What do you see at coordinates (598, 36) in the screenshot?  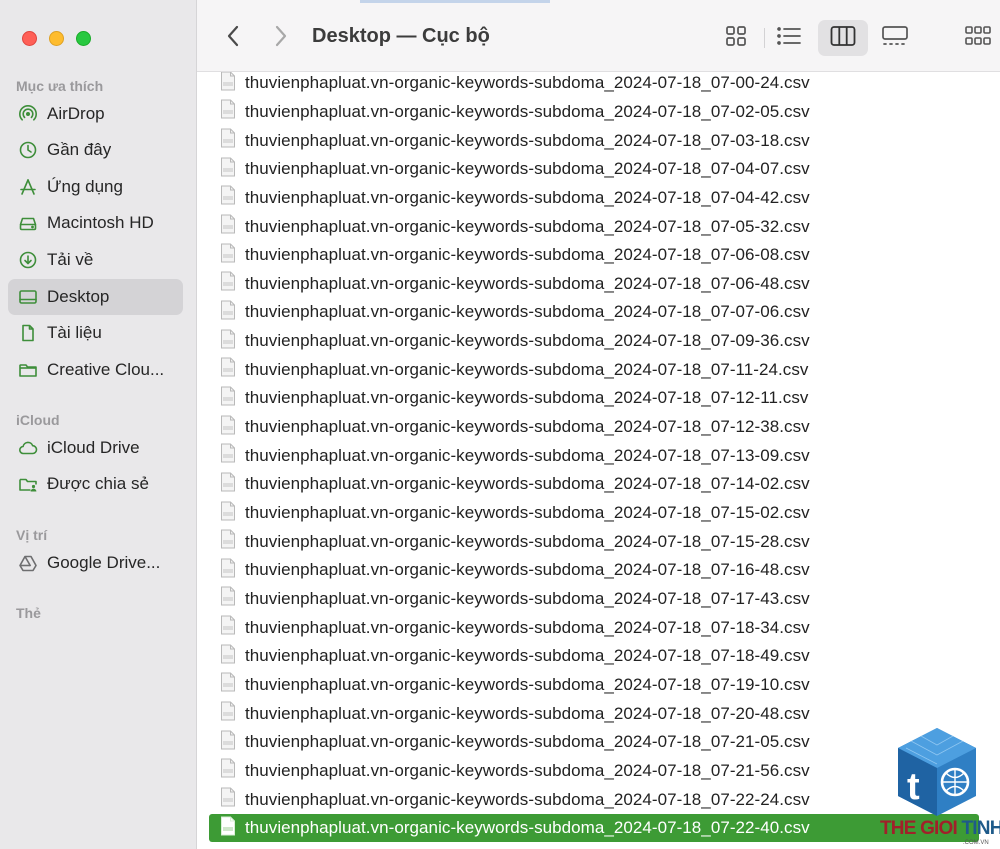 I see `toolbar: Desktop — Cục bộ` at bounding box center [598, 36].